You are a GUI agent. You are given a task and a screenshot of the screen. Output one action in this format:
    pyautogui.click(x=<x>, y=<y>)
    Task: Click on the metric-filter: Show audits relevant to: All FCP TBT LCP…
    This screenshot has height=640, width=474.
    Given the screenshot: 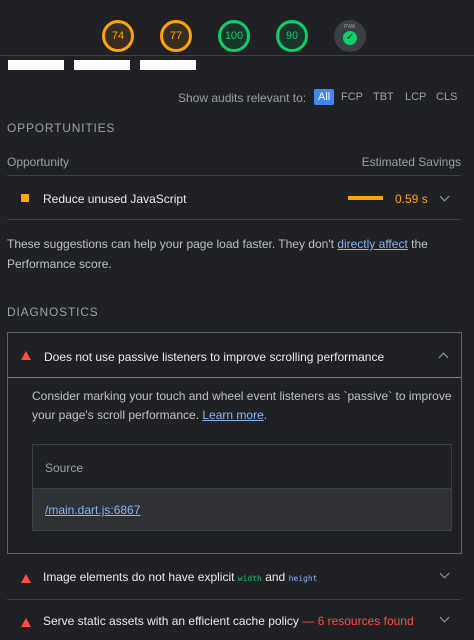 What is the action you would take?
    pyautogui.click(x=237, y=98)
    